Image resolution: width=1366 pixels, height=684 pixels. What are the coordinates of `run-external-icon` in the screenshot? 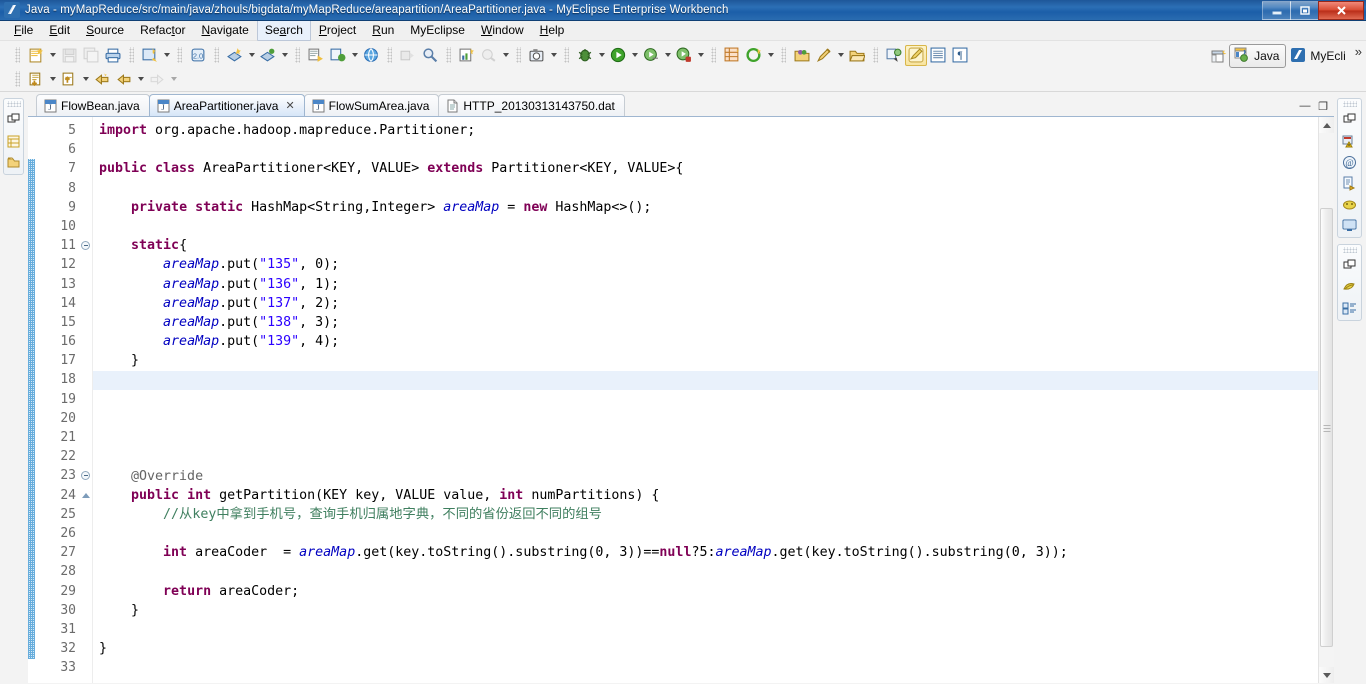 It's located at (651, 55).